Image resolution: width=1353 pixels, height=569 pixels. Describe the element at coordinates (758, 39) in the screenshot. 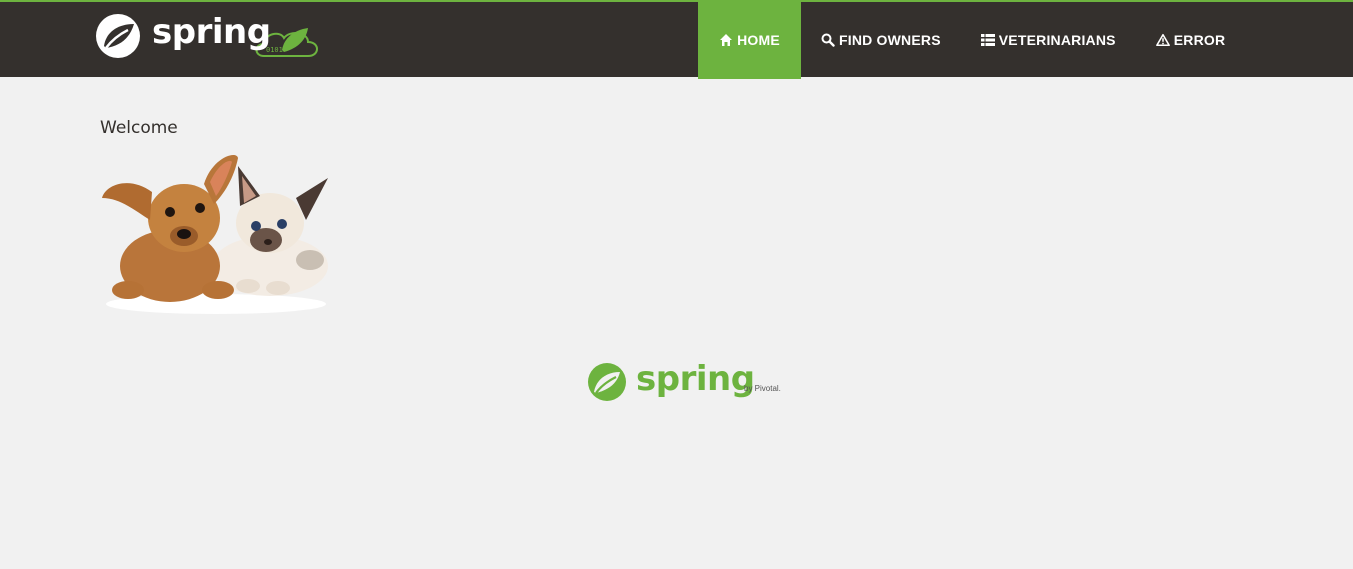

I see `nav-home-label: HOME` at that location.